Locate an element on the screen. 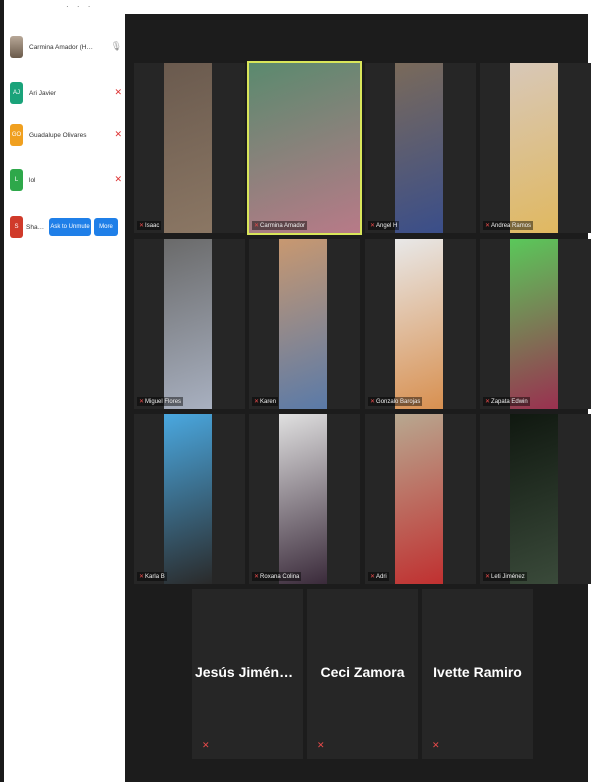 The width and height of the screenshot is (597, 782). participant-label: ✕Karla B is located at coordinates (152, 576).